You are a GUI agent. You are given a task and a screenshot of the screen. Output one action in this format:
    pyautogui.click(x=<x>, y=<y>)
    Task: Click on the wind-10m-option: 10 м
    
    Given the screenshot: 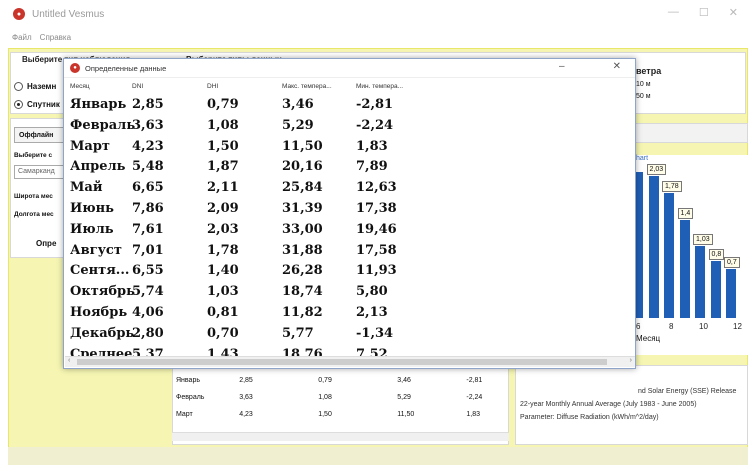 What is the action you would take?
    pyautogui.click(x=643, y=84)
    